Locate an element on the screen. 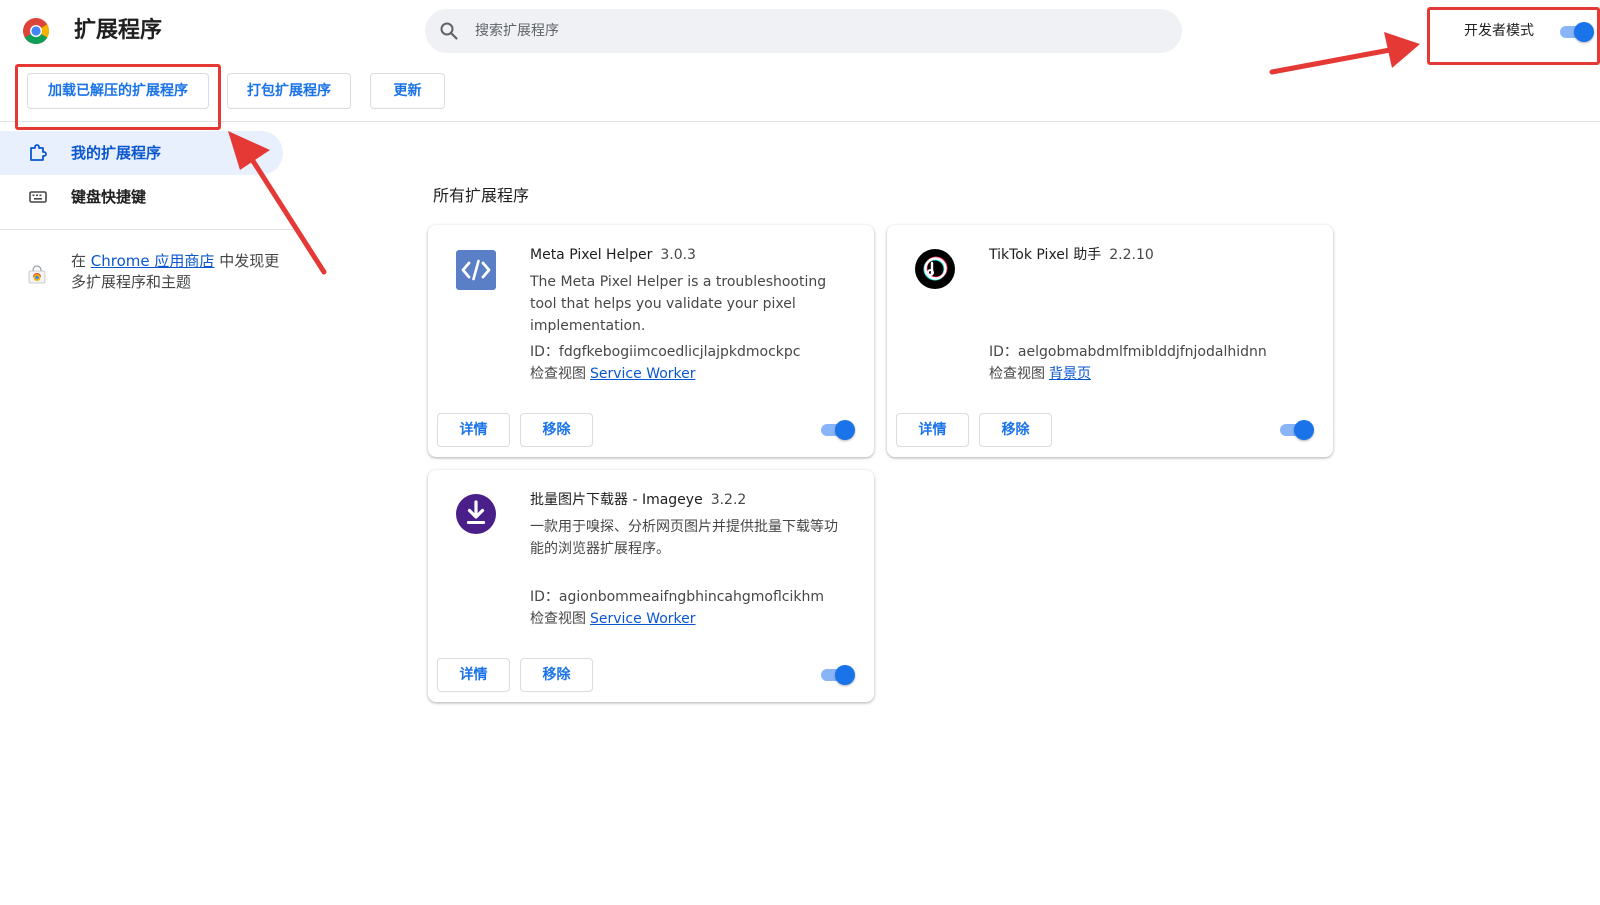  sidebar-item-label: 我的扩展程序 is located at coordinates (116, 153).